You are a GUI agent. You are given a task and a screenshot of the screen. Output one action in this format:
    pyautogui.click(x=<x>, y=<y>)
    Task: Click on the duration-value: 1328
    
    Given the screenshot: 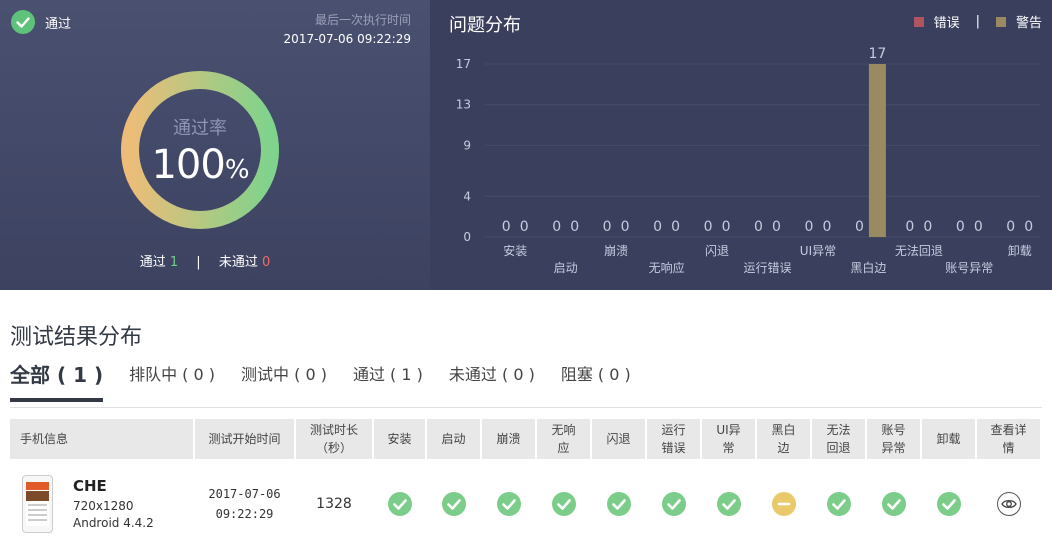 What is the action you would take?
    pyautogui.click(x=334, y=504)
    